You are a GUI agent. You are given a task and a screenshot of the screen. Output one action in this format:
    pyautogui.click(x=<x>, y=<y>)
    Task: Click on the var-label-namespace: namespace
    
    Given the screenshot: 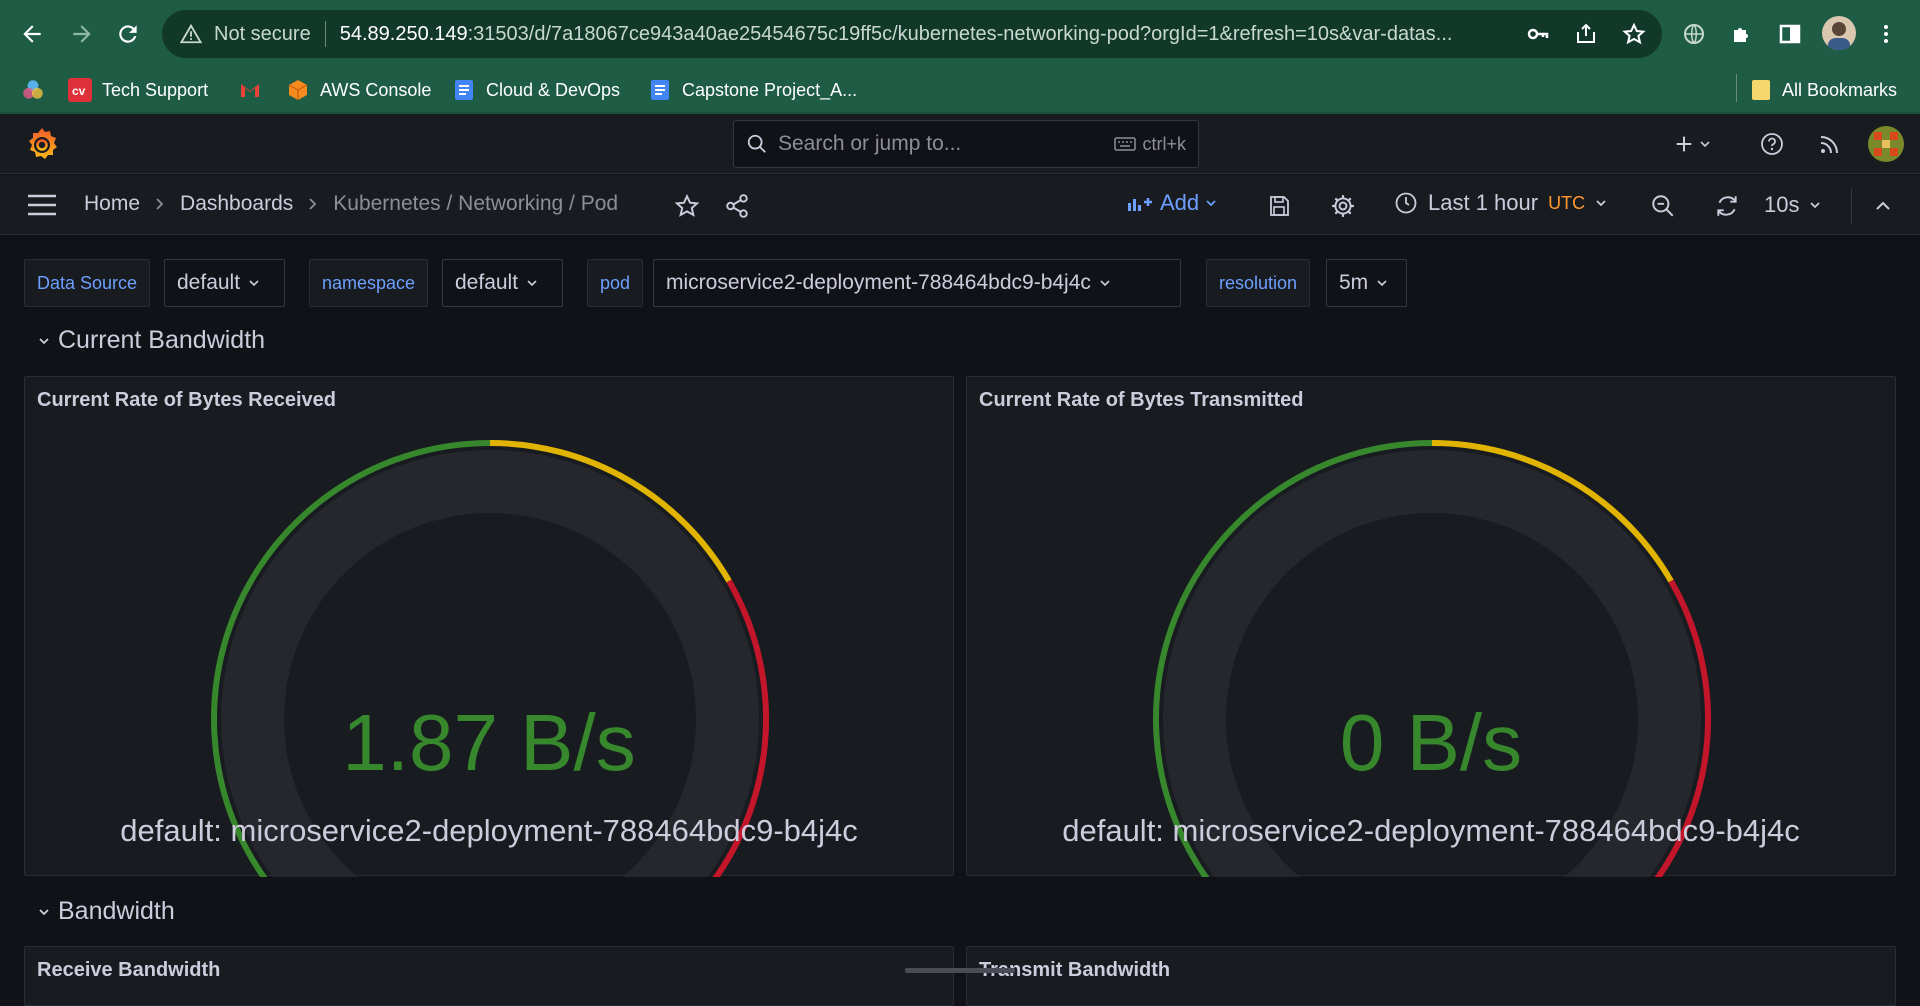 What is the action you would take?
    pyautogui.click(x=369, y=283)
    